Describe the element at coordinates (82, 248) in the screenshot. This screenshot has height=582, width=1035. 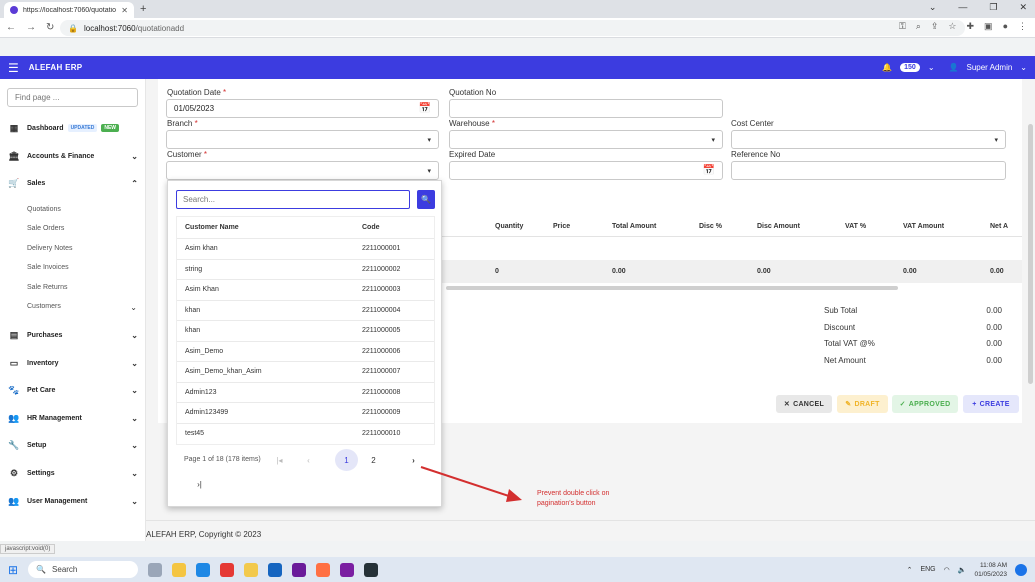
I see `sidebar-sub-delivery-notes: Delivery Notes` at that location.